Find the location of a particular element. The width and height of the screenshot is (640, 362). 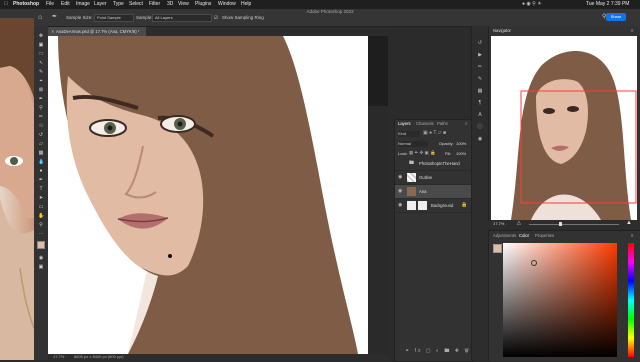

share-button: Share is located at coordinates (616, 17).